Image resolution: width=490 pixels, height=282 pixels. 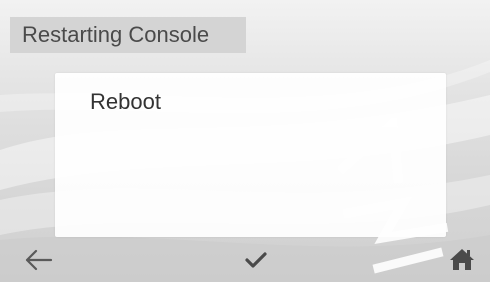 I want to click on confirm-button, so click(x=256, y=260).